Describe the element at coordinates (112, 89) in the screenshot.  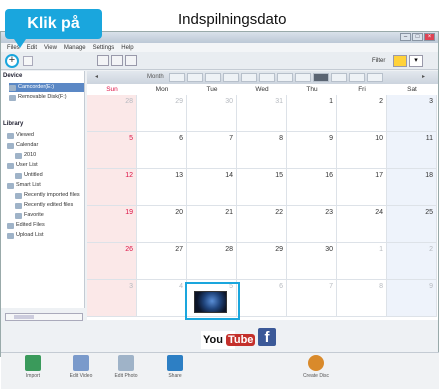
I see `day-header: Sun` at that location.